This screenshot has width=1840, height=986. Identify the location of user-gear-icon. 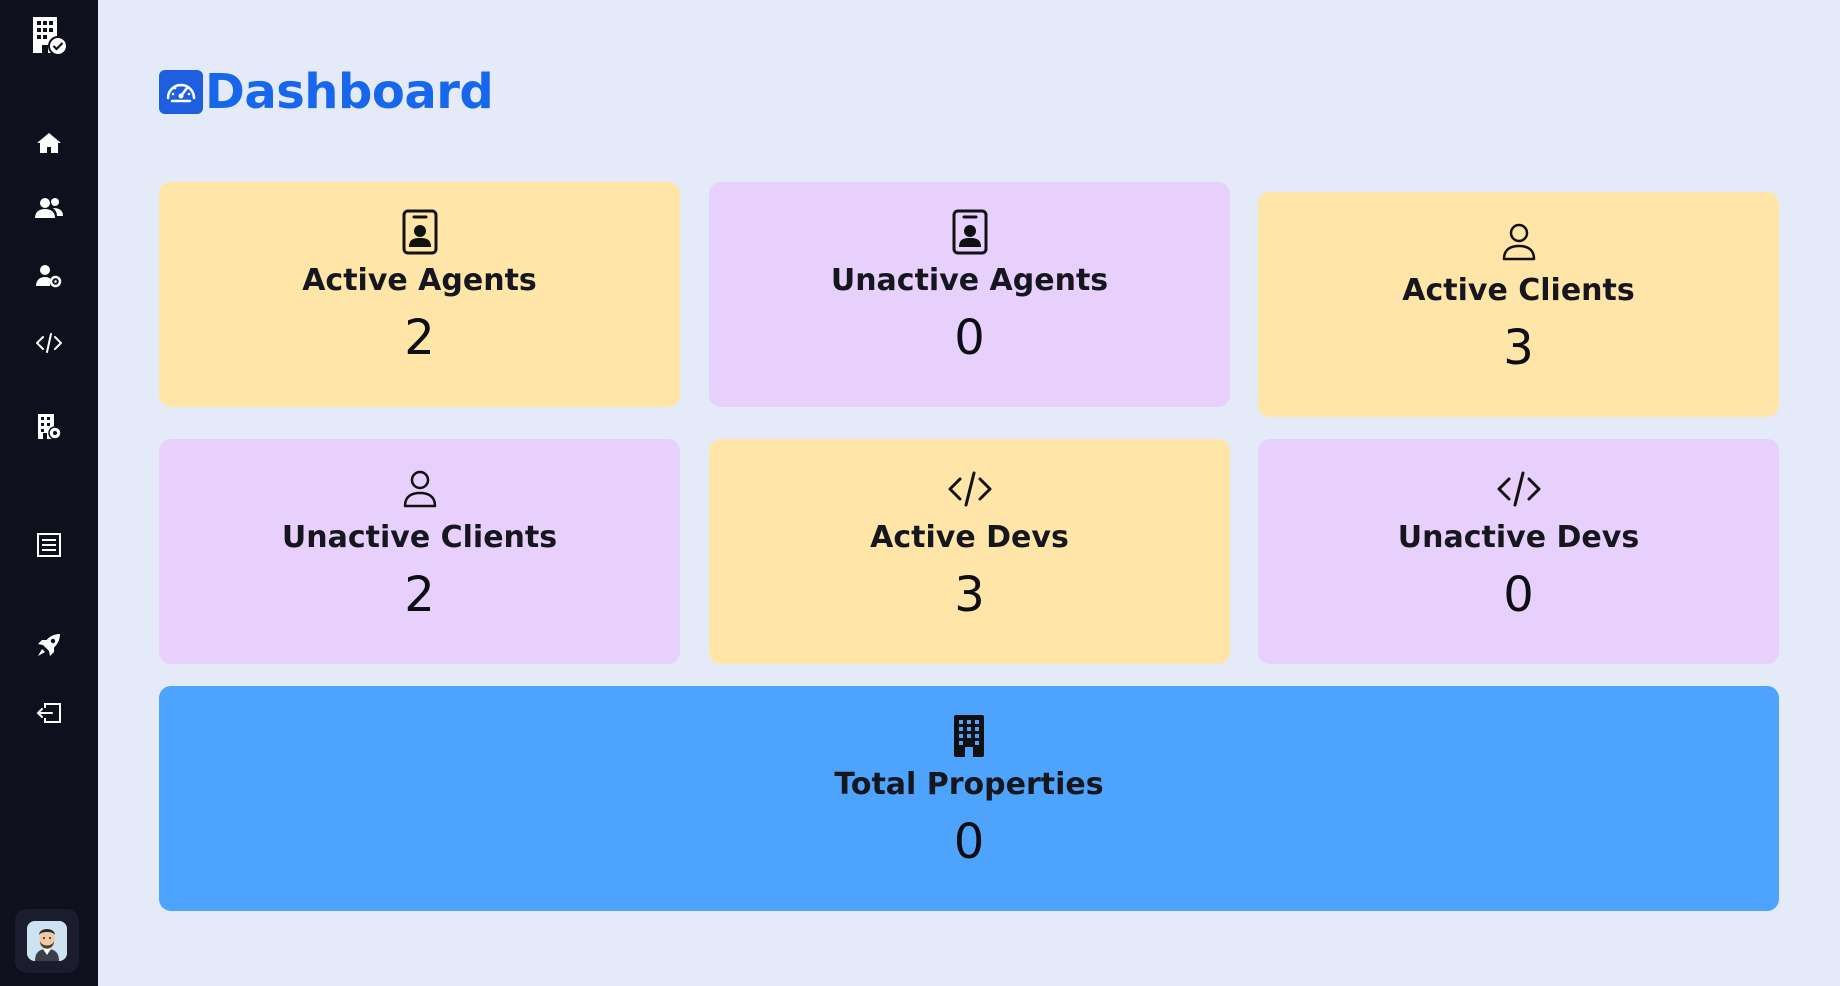
(49, 276).